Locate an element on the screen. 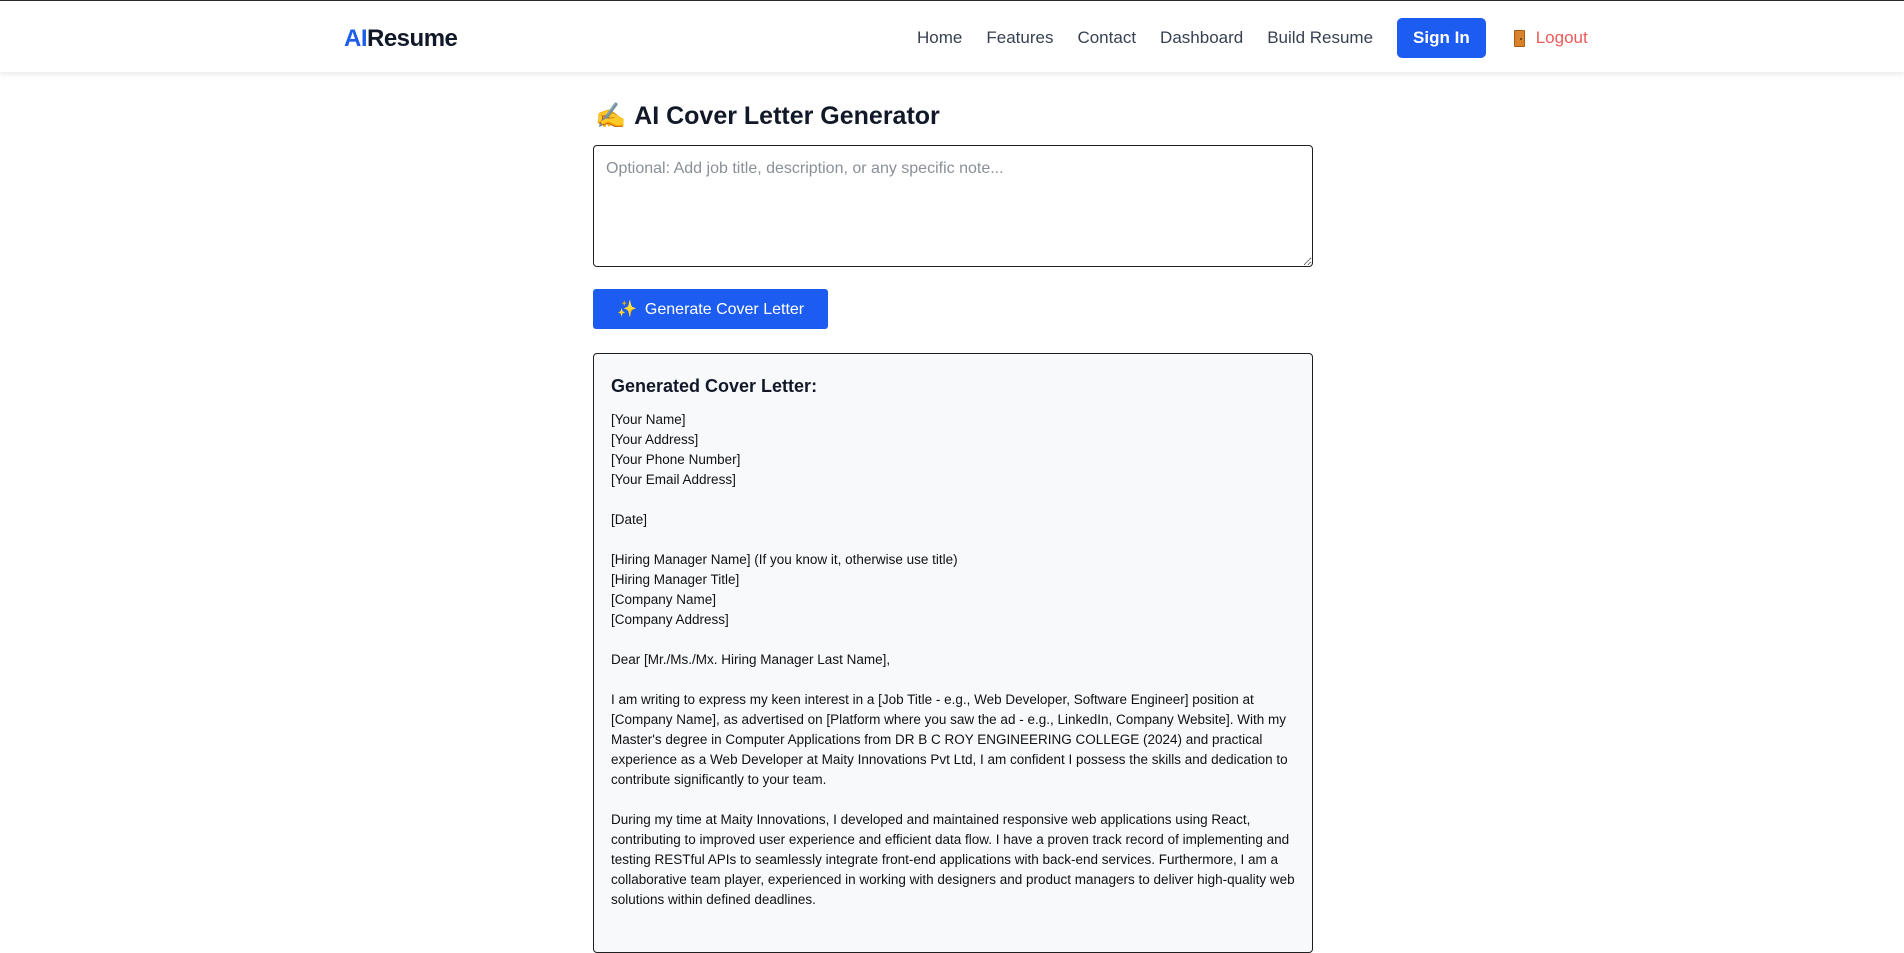 The image size is (1904, 953). brand-logo: AIResume is located at coordinates (401, 39).